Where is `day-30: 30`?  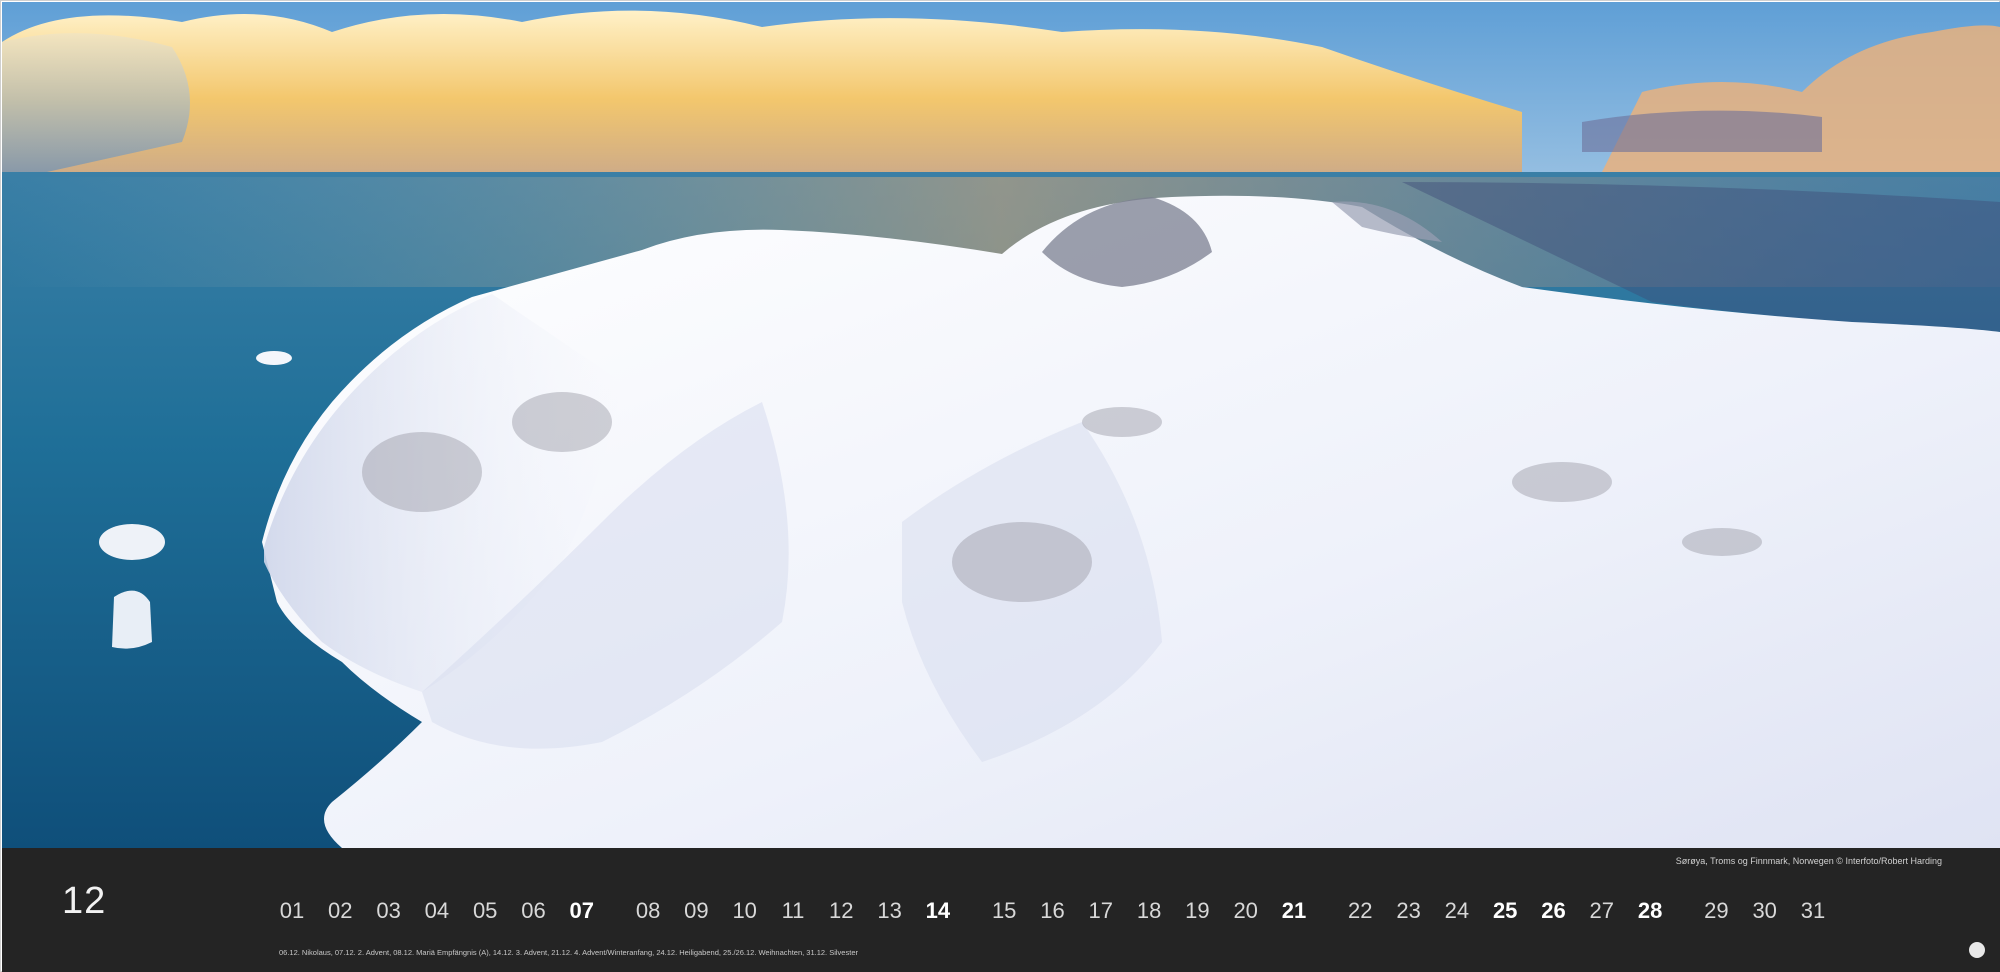 day-30: 30 is located at coordinates (1764, 910).